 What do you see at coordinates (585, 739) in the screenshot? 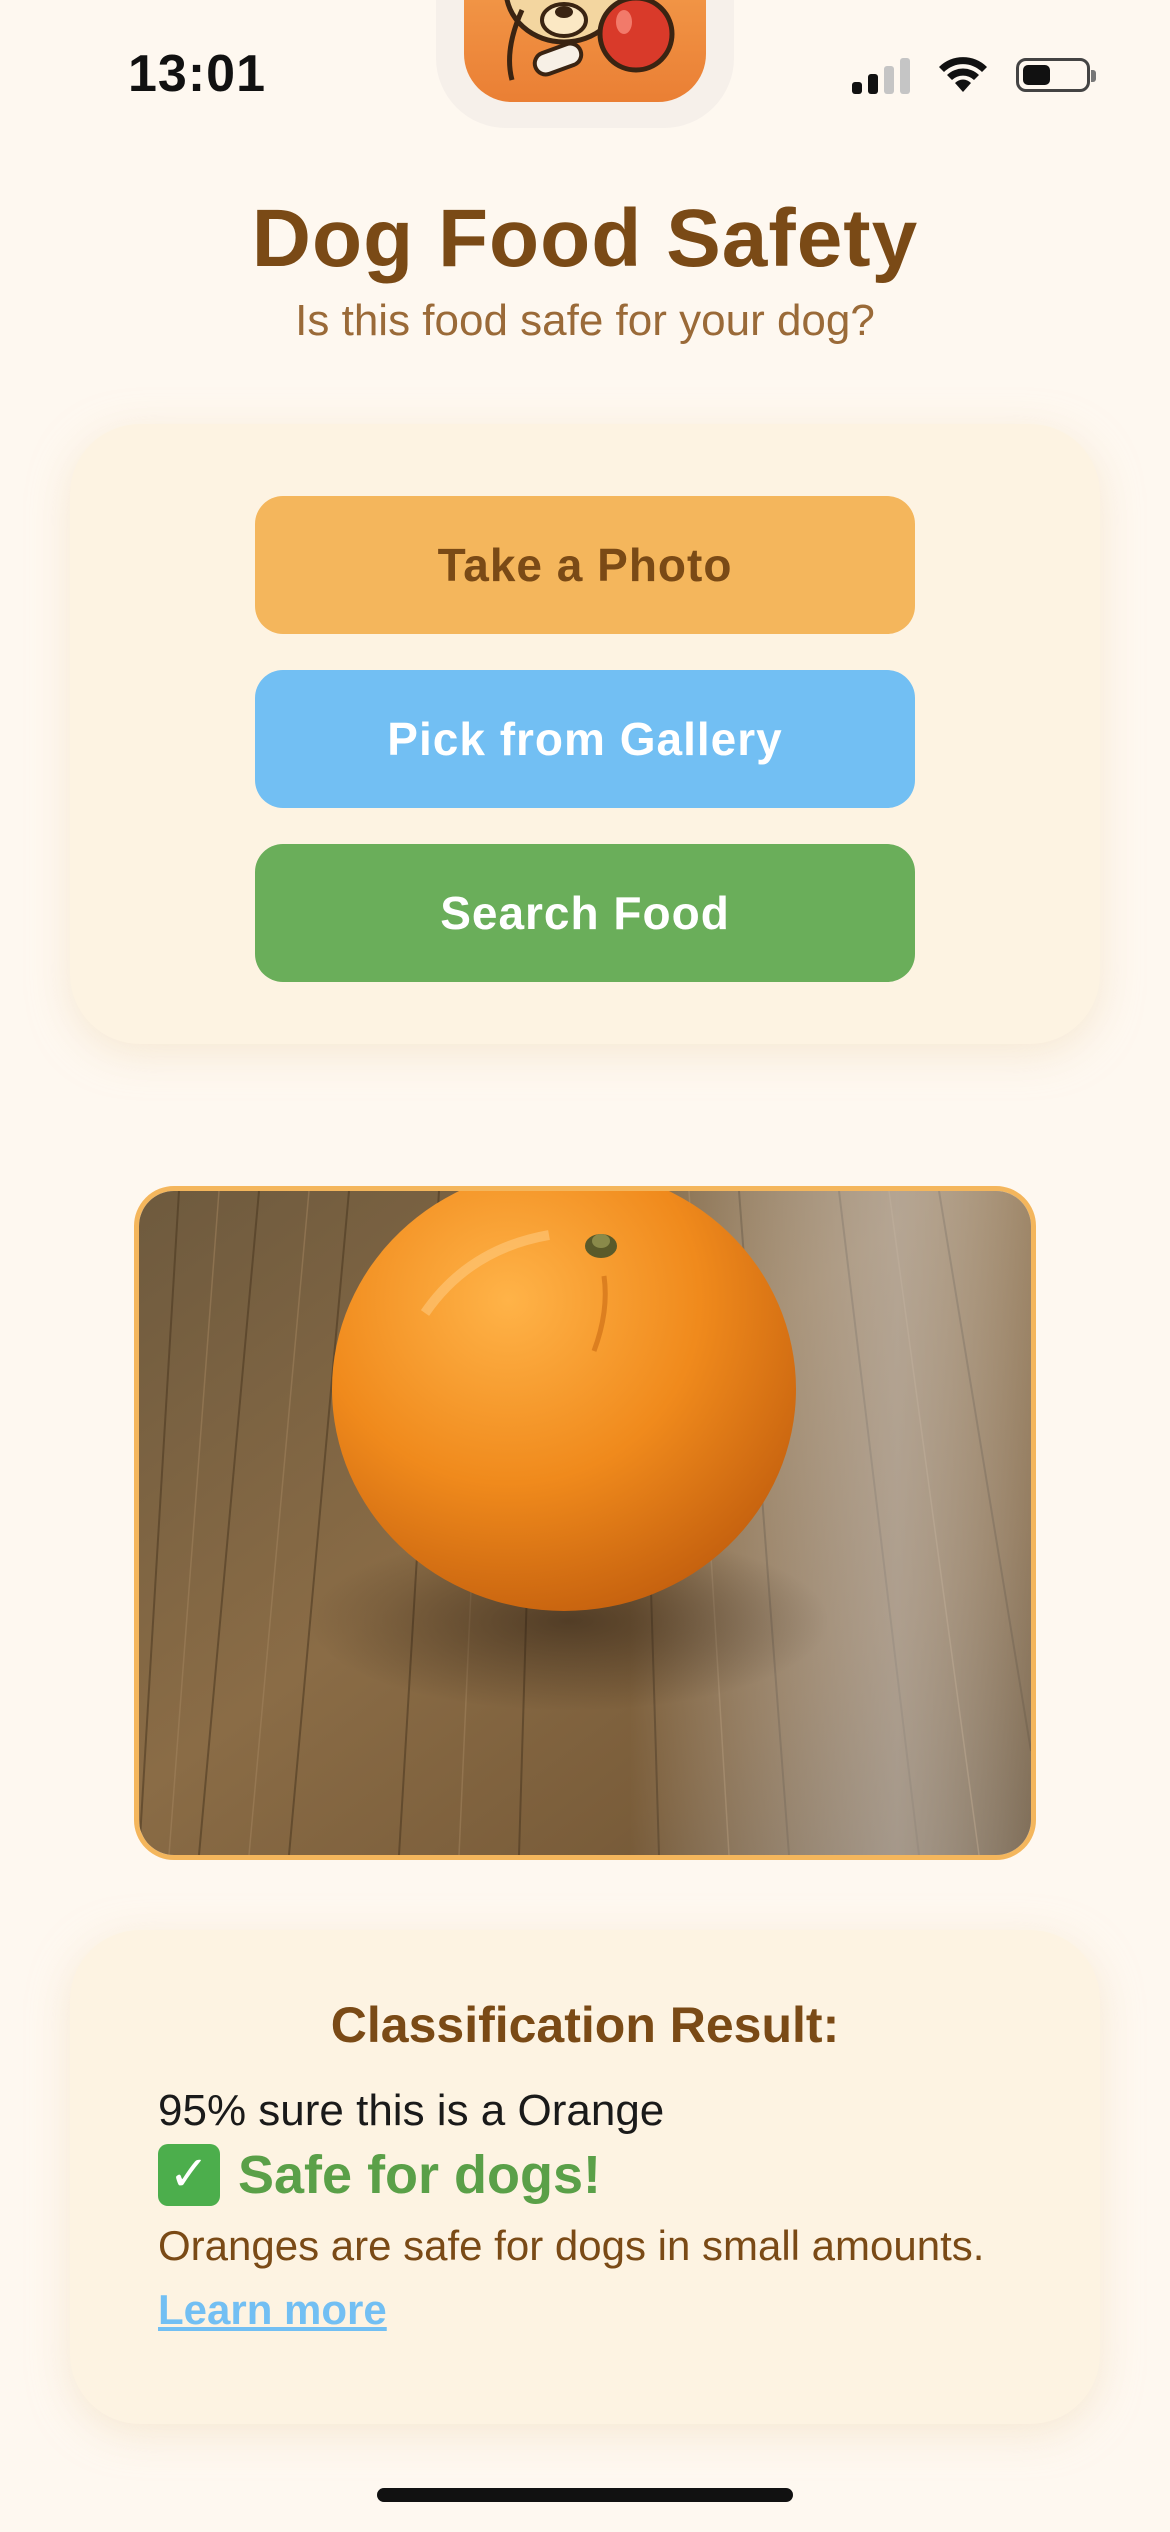
I see `pick-from-gallery-button: Pick from Gallery` at bounding box center [585, 739].